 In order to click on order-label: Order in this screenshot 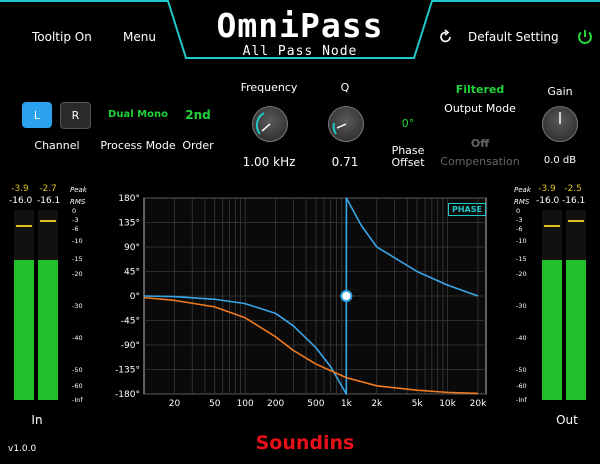, I will do `click(198, 145)`.